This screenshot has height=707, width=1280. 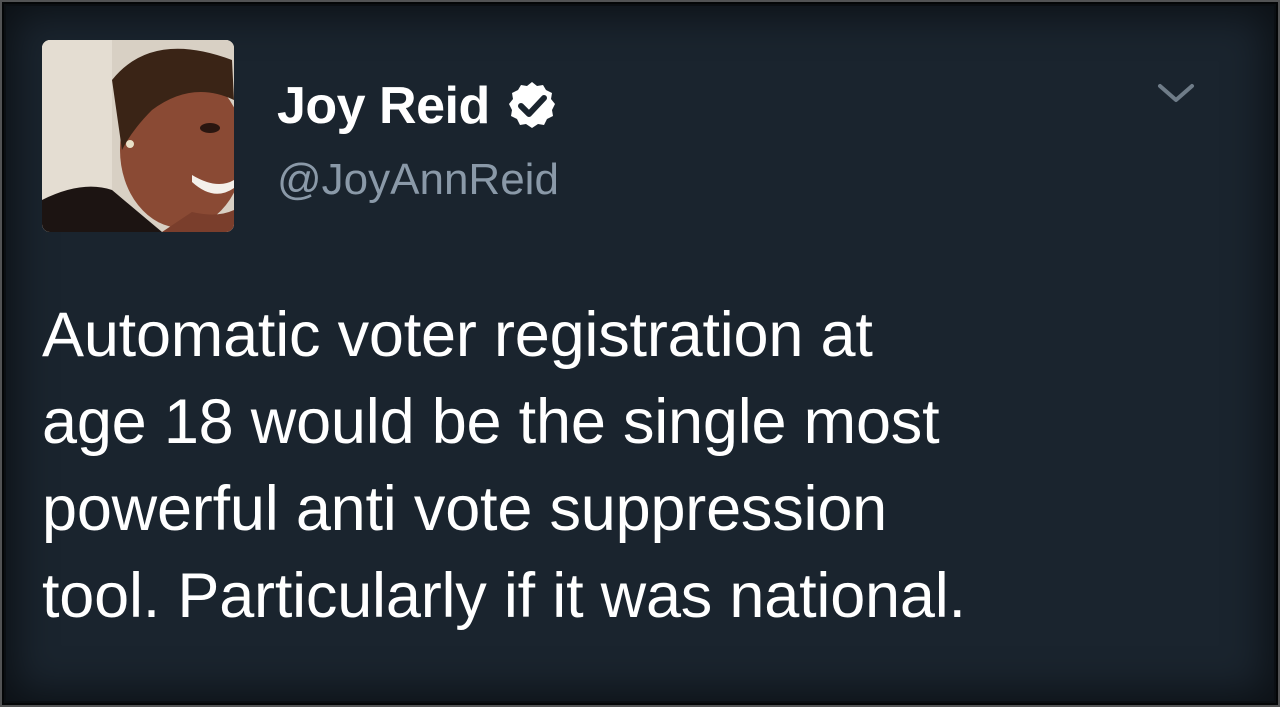 I want to click on display-name: Joy Reid, so click(x=383, y=106).